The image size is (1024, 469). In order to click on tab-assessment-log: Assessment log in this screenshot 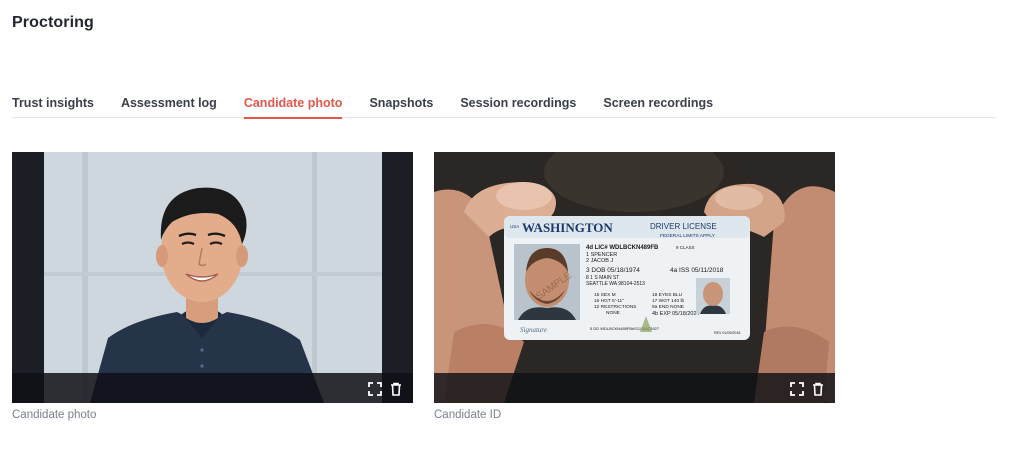, I will do `click(169, 107)`.